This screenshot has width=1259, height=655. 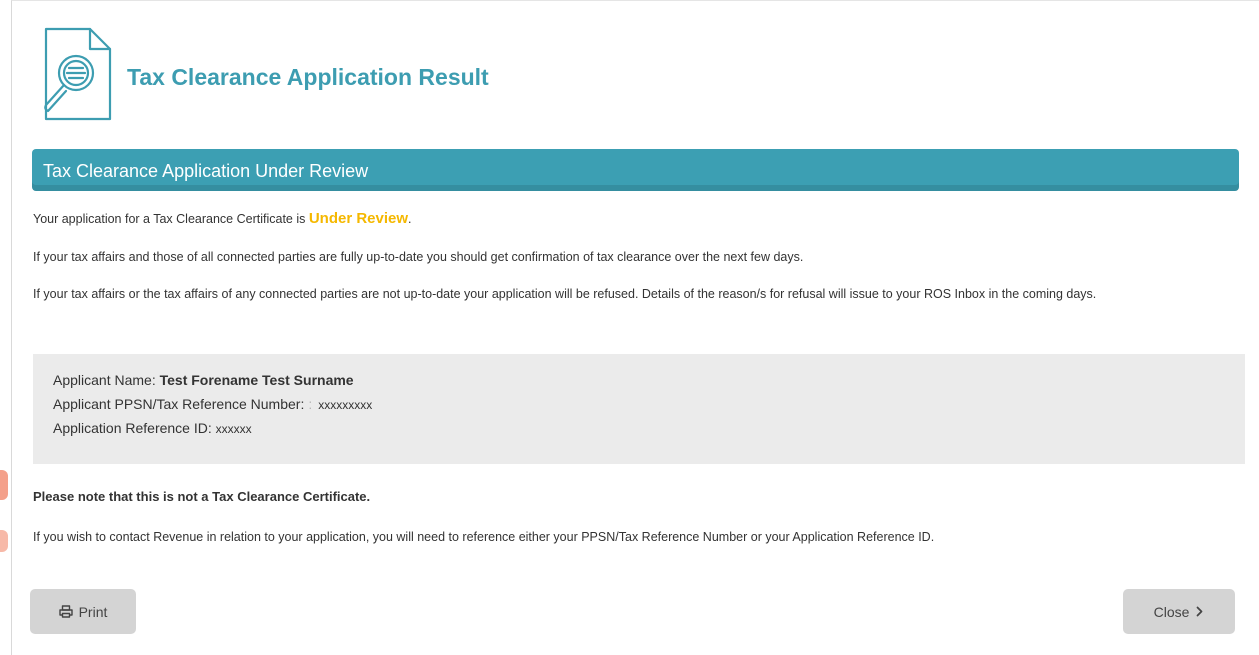 I want to click on status-message-suffix: ., so click(x=410, y=219).